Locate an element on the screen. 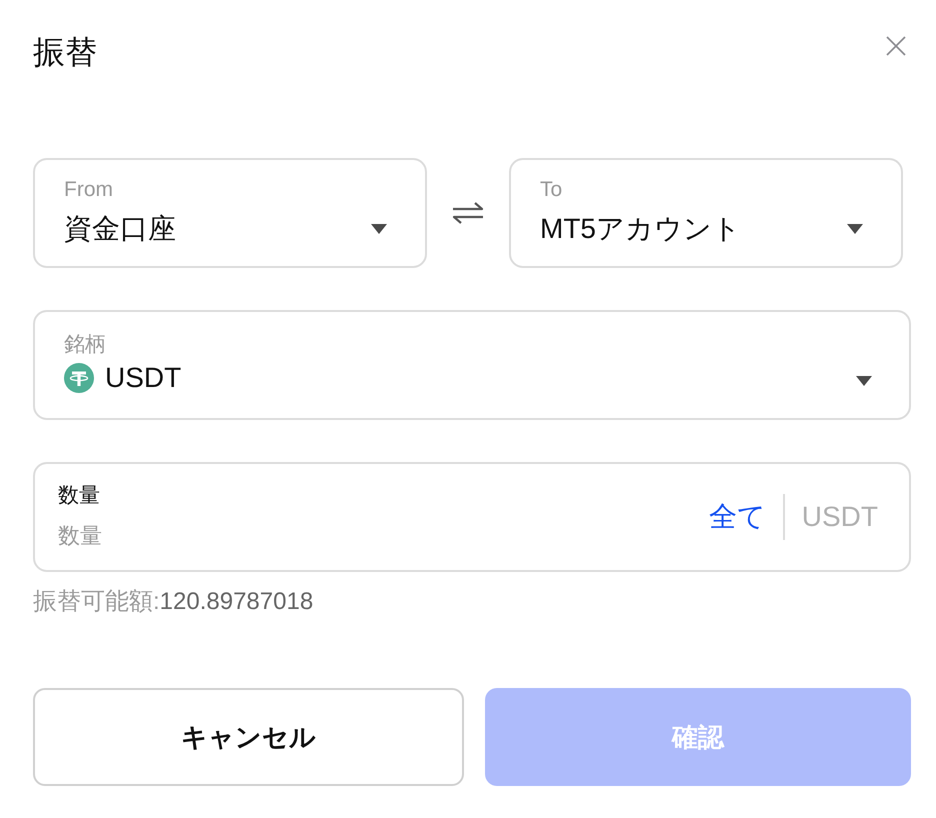  dialog-title: 振替 is located at coordinates (65, 52).